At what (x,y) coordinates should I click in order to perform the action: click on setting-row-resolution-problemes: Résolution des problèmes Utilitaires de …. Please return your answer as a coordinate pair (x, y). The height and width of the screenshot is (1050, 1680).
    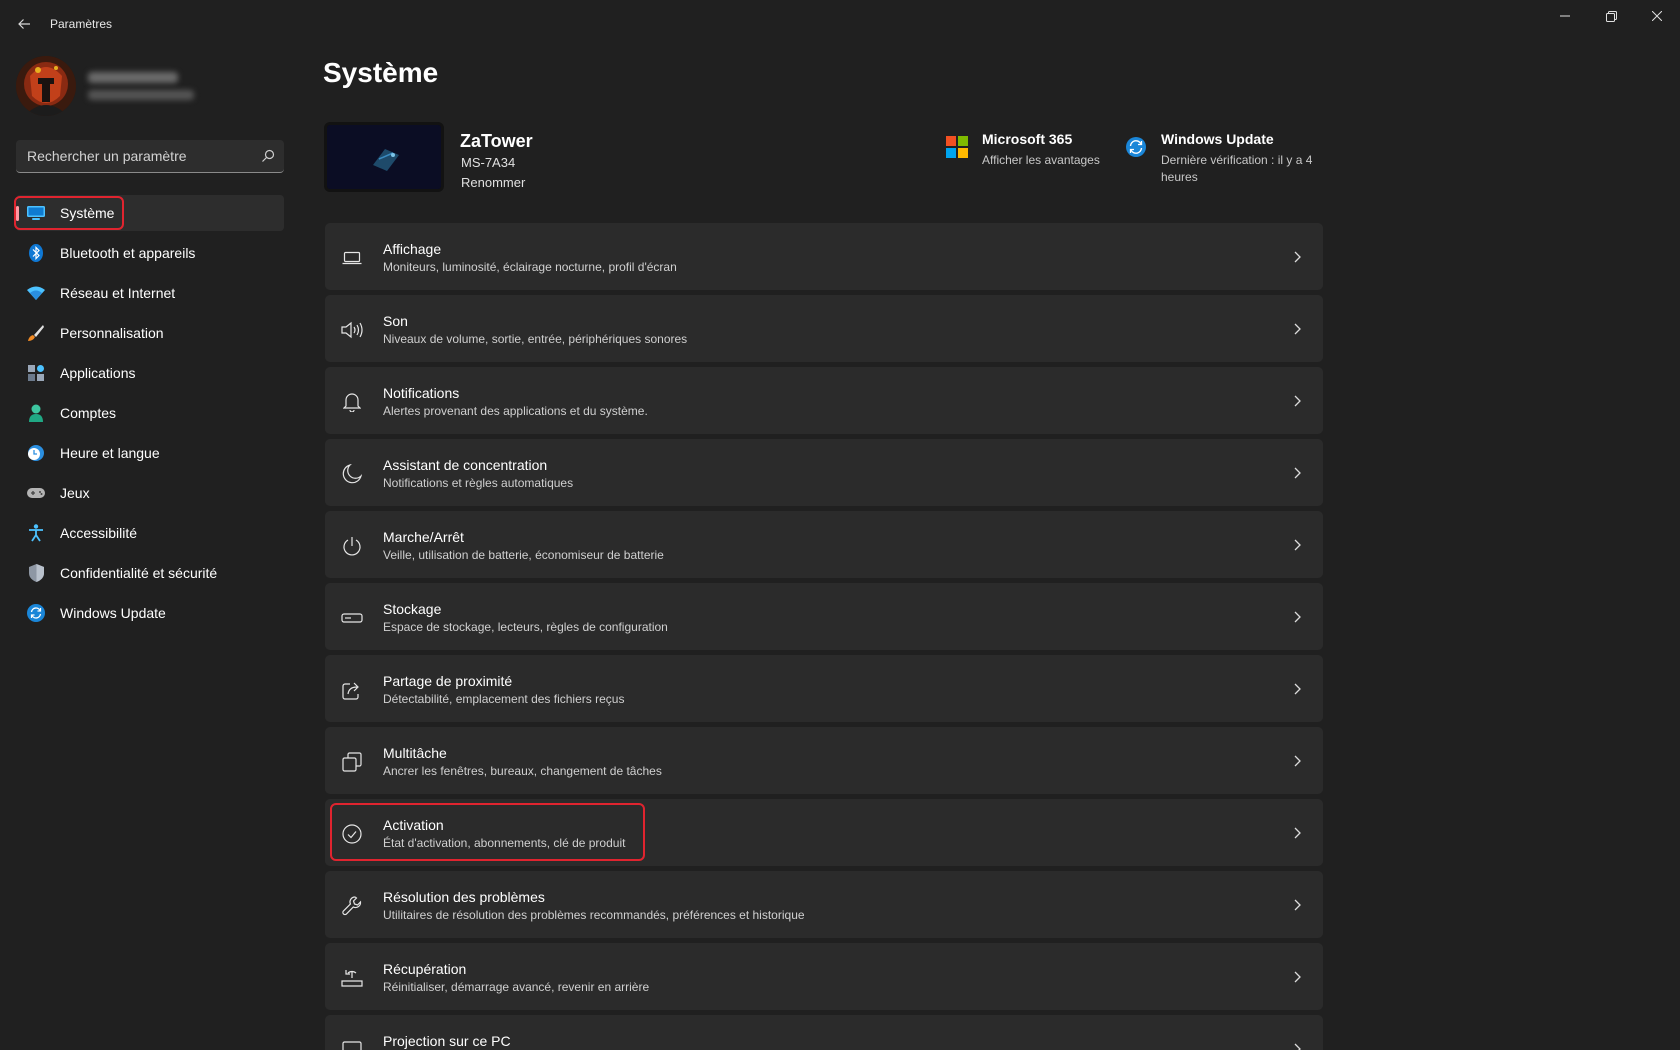
    Looking at the image, I should click on (824, 904).